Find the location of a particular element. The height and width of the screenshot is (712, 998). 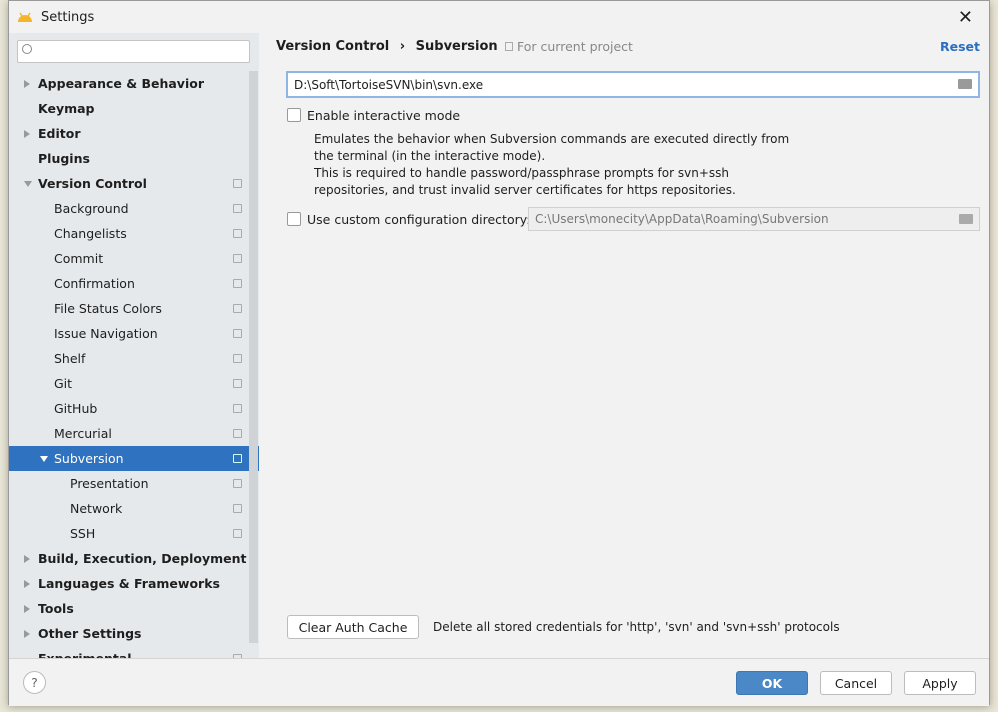

sidebar-item-plugins: Plugins is located at coordinates (129, 158).